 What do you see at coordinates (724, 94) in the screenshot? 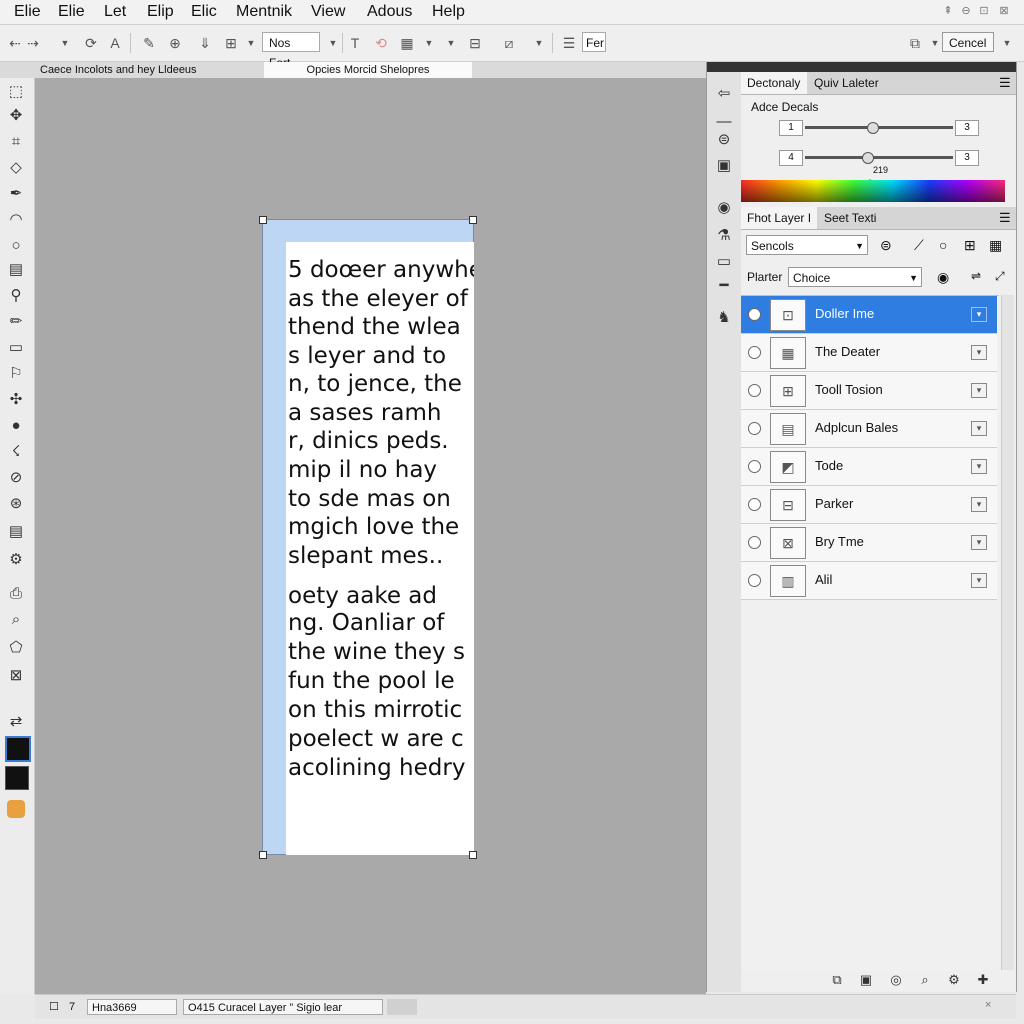
I see `history-icon: ⇦` at bounding box center [724, 94].